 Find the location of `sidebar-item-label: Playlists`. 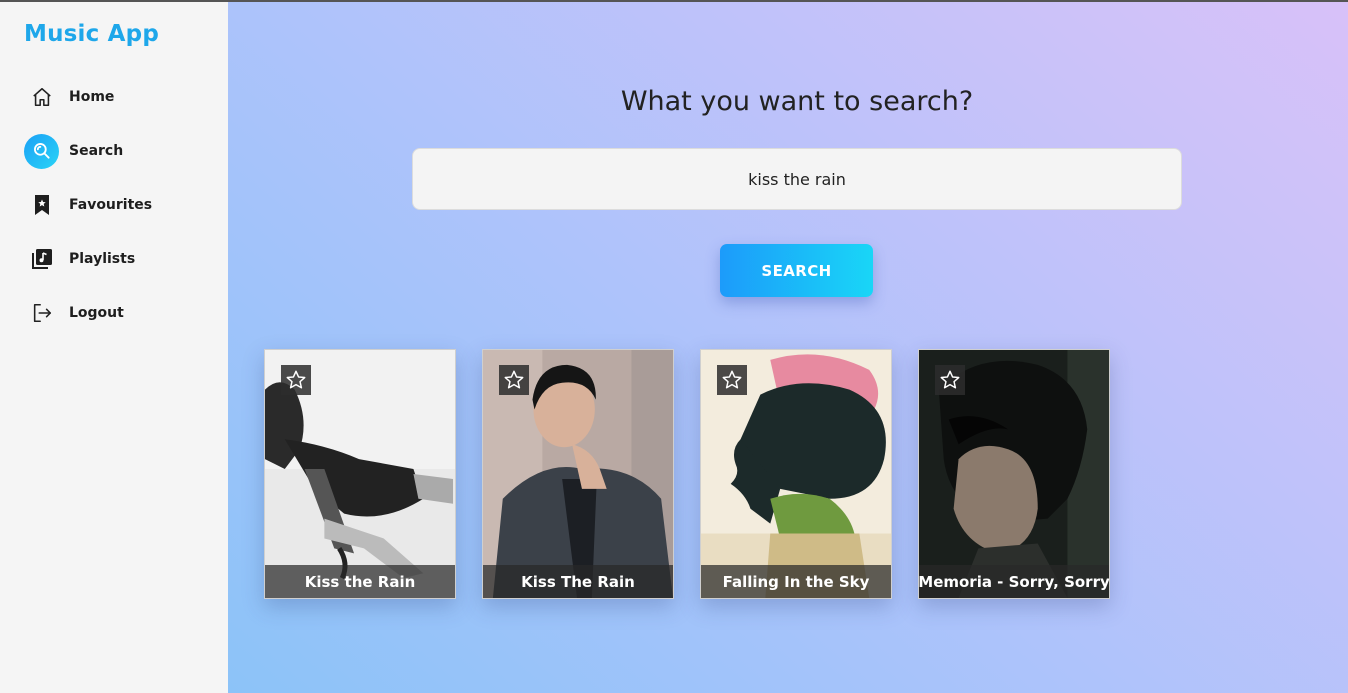

sidebar-item-label: Playlists is located at coordinates (102, 259).